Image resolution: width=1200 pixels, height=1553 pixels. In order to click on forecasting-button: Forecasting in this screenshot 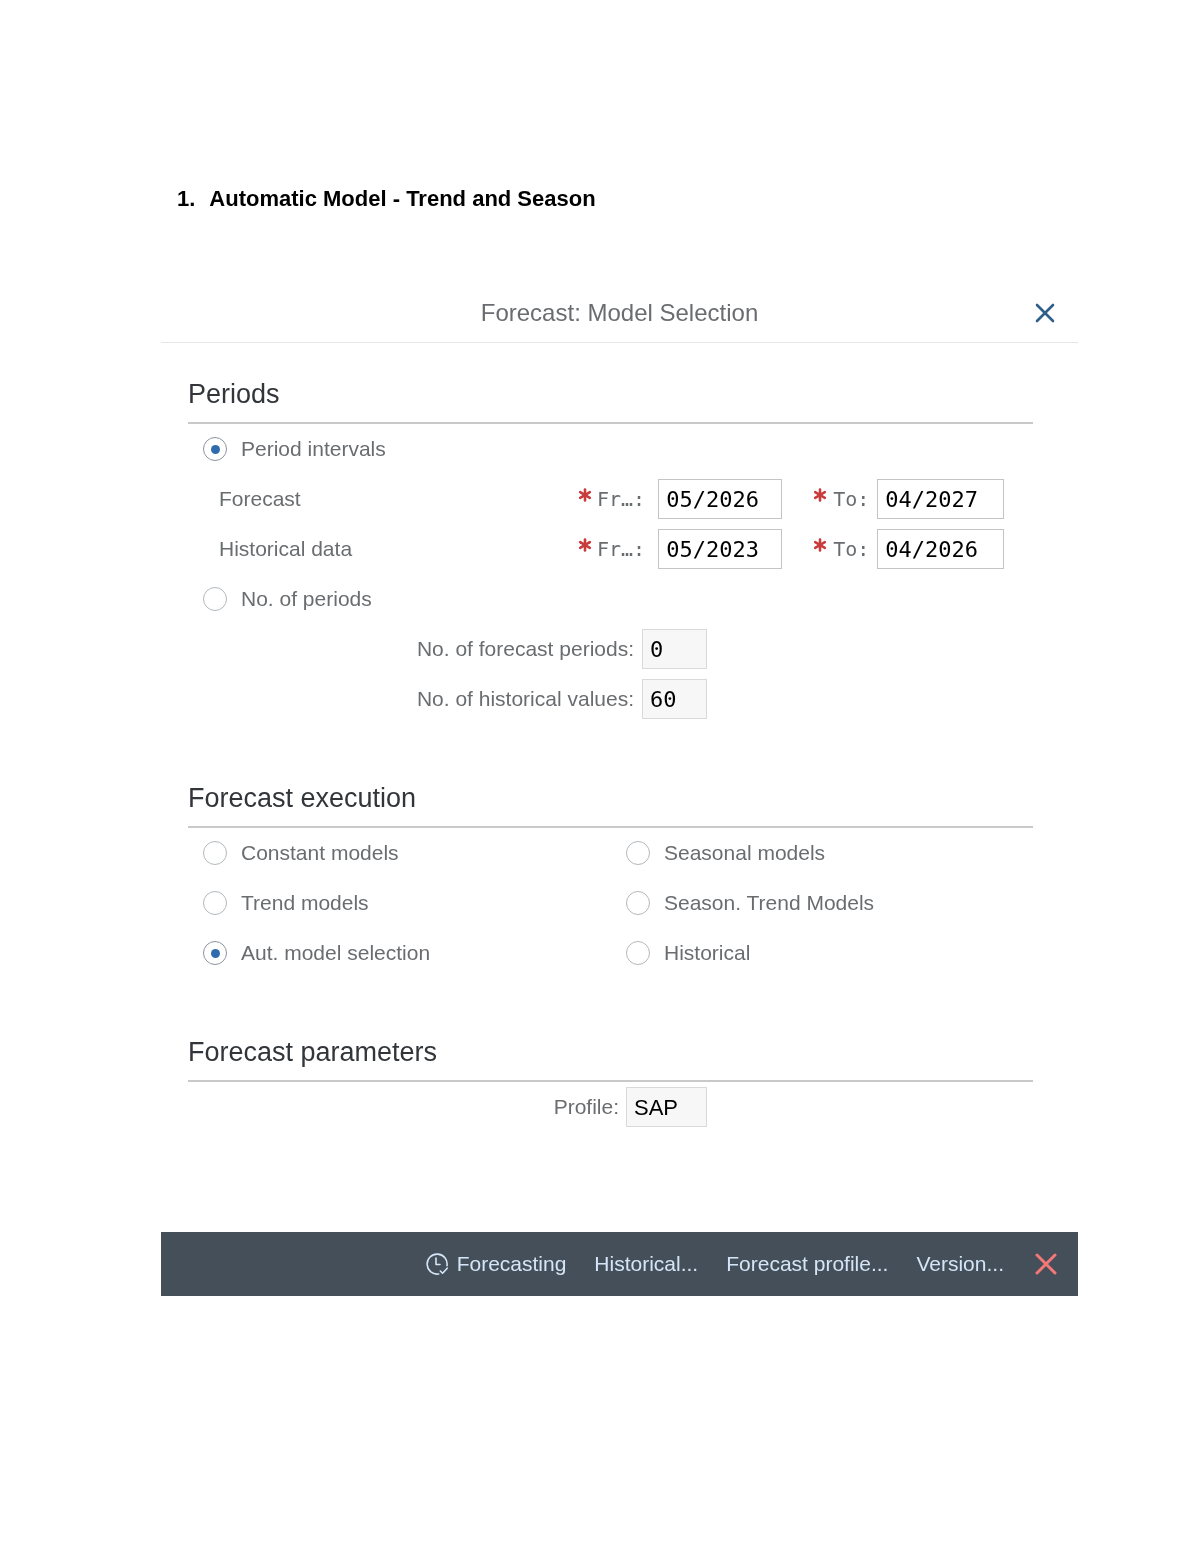, I will do `click(495, 1264)`.